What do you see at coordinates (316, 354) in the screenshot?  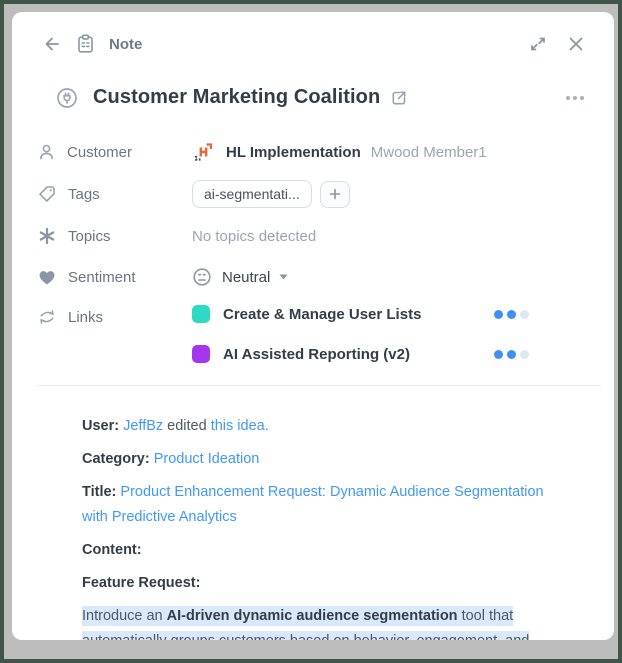 I see `link-name: AI Assisted Reporting (v2)` at bounding box center [316, 354].